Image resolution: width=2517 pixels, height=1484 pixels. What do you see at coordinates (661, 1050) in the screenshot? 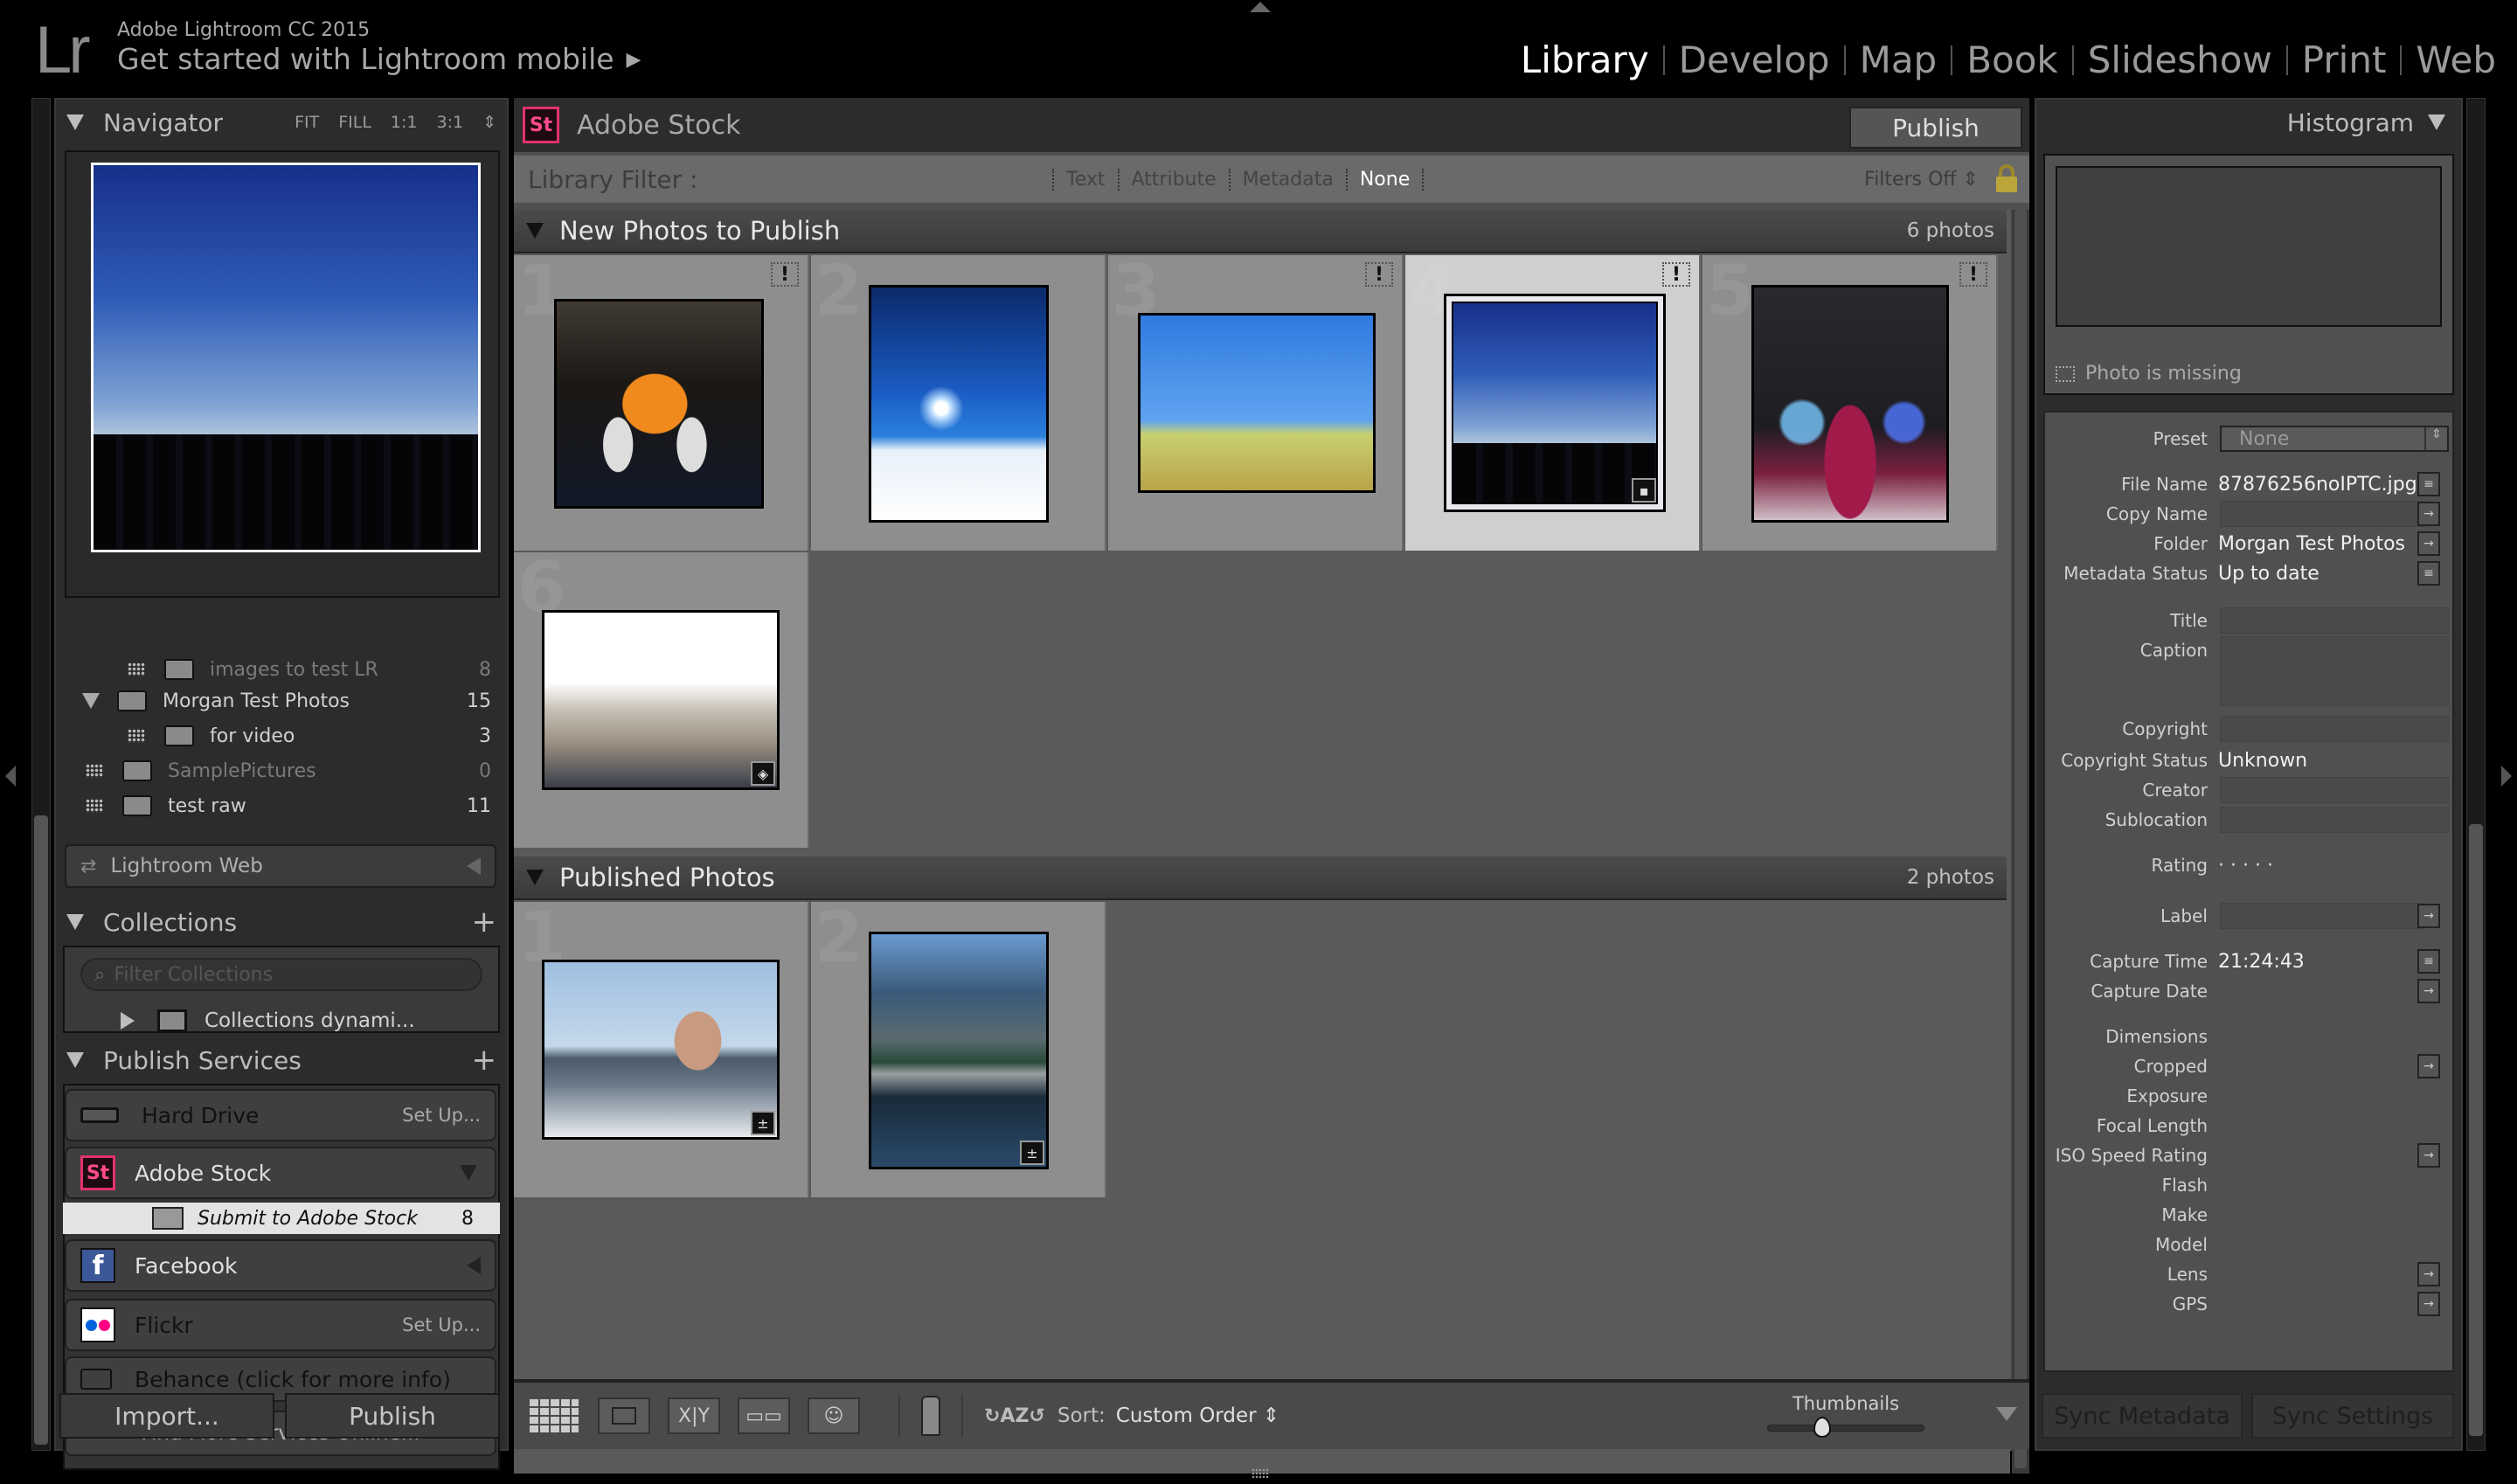
I see `photo-thumbnail-boat: ±` at bounding box center [661, 1050].